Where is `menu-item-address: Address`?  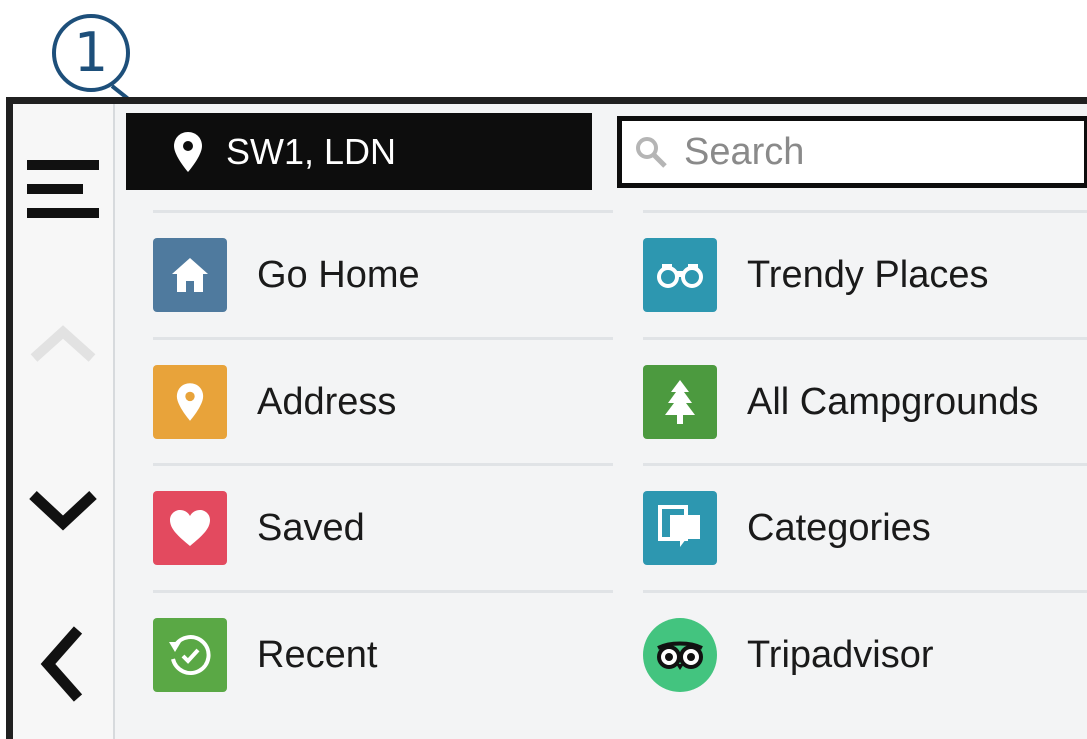 menu-item-address: Address is located at coordinates (383, 400).